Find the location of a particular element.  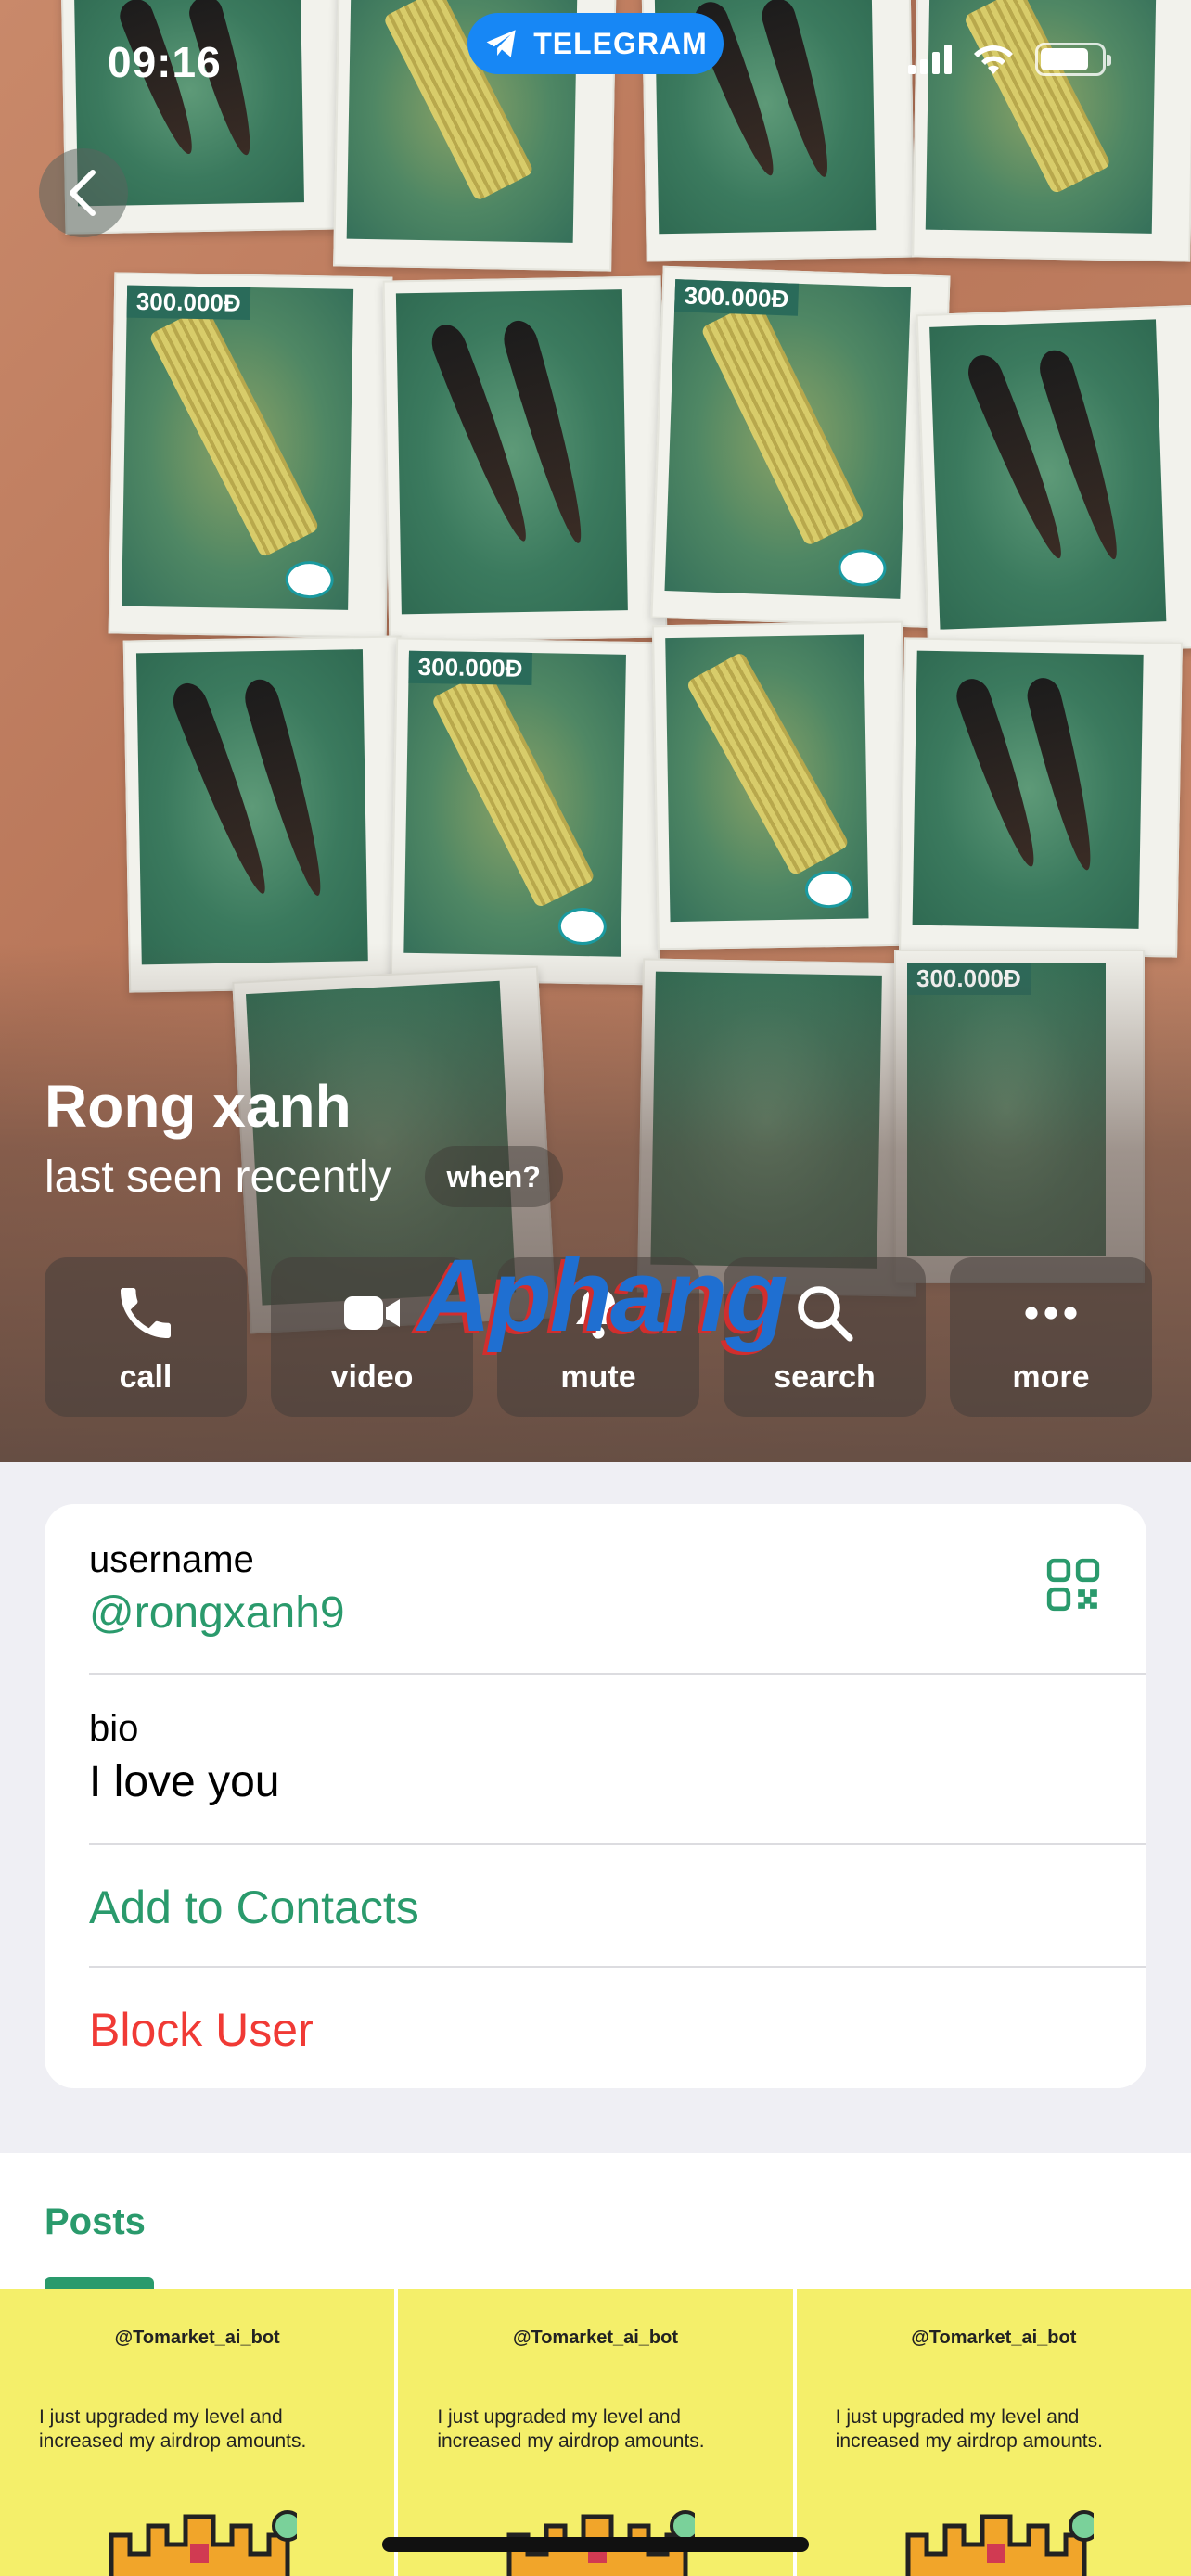

status-time: 09:16 is located at coordinates (165, 62).